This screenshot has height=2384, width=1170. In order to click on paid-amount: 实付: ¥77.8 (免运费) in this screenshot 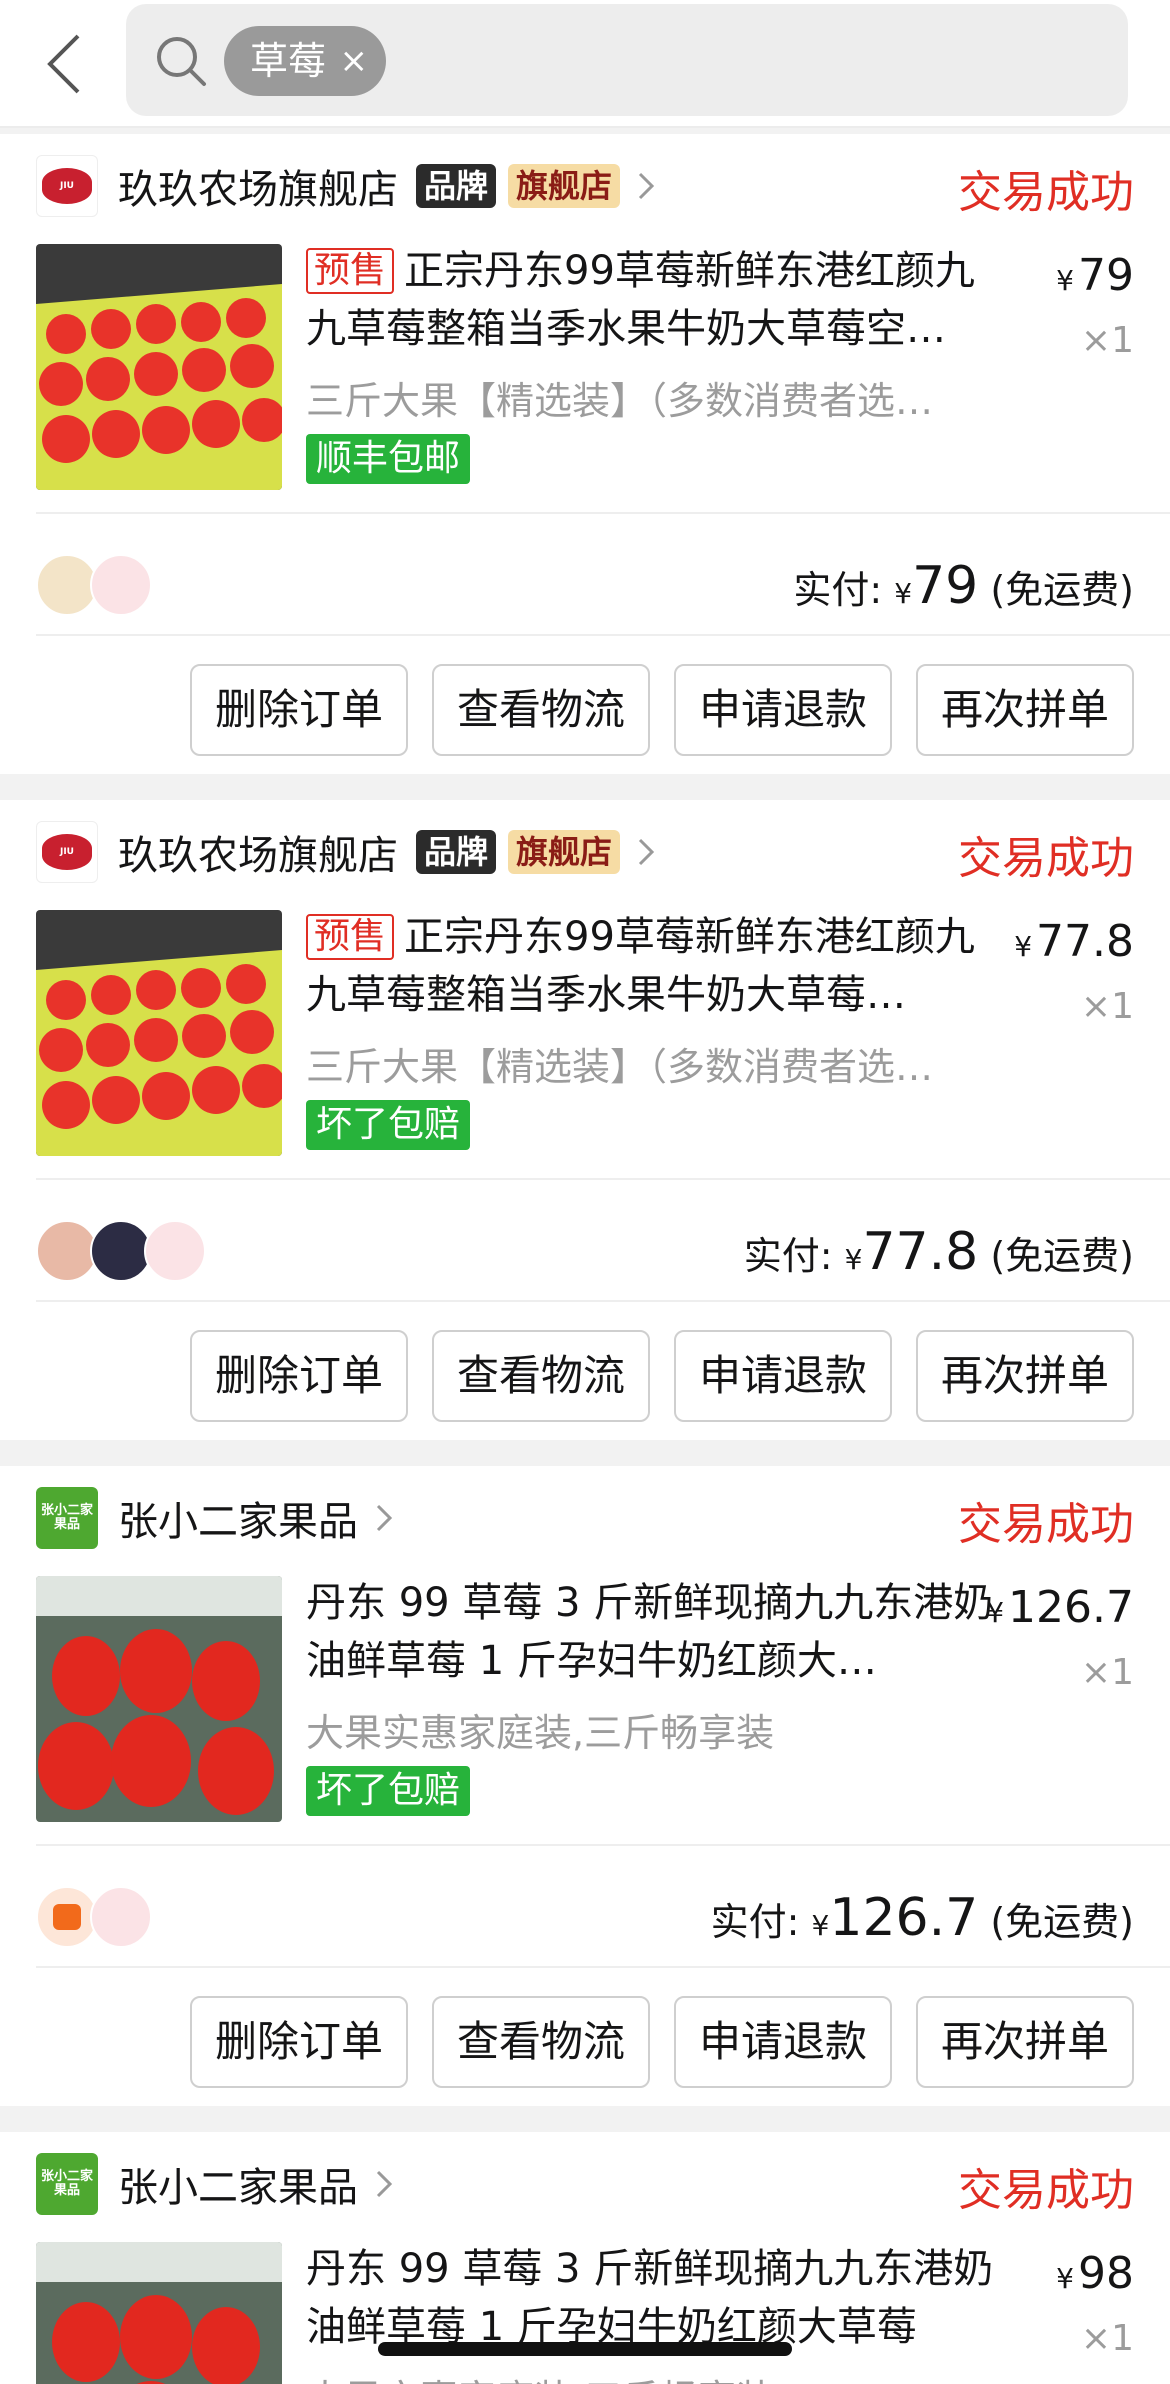, I will do `click(938, 1252)`.